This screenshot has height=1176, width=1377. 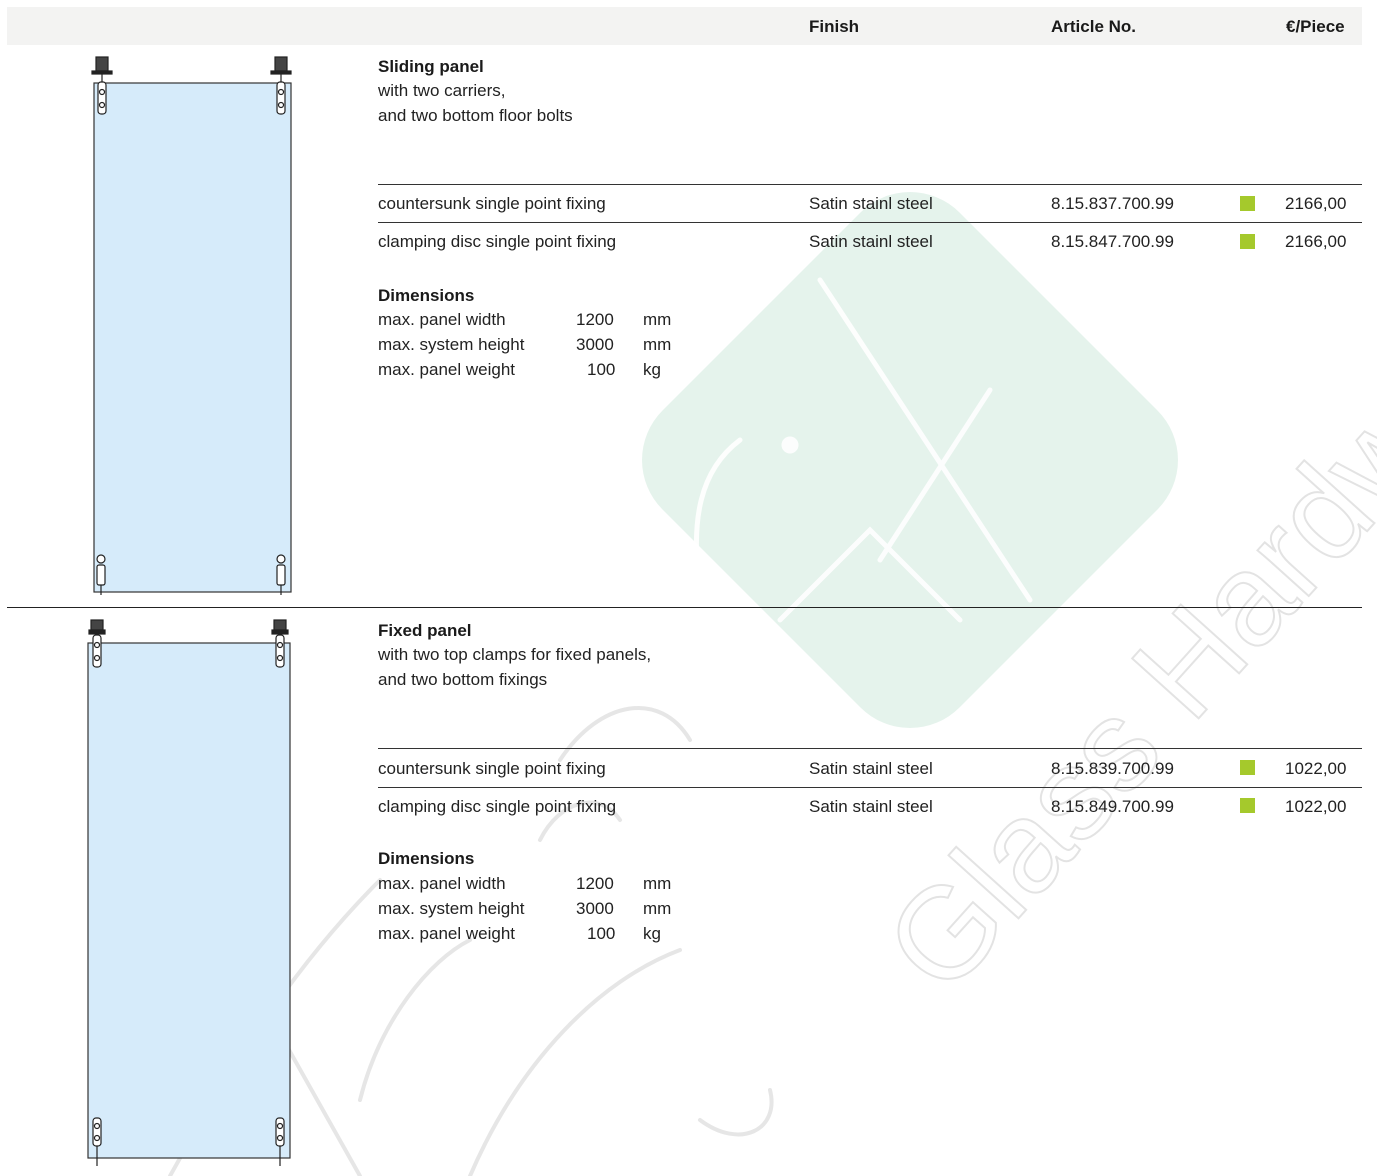 What do you see at coordinates (463, 679) in the screenshot?
I see `product-desc-line: and two bottom fixings` at bounding box center [463, 679].